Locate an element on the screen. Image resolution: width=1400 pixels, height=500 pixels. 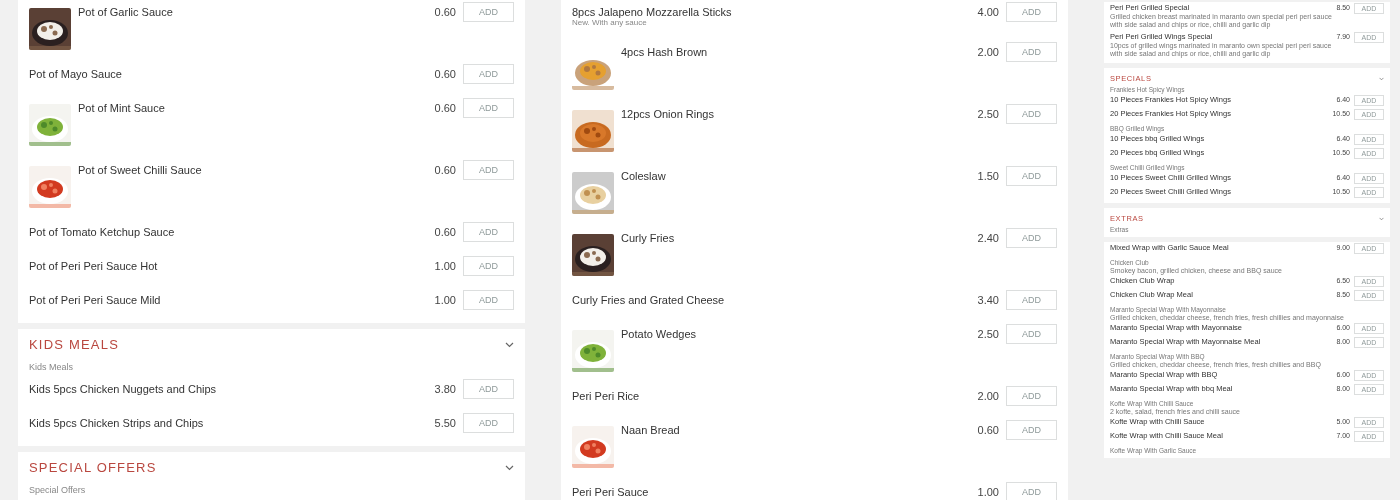
item-price: 5.50 is located at coordinates (445, 423).